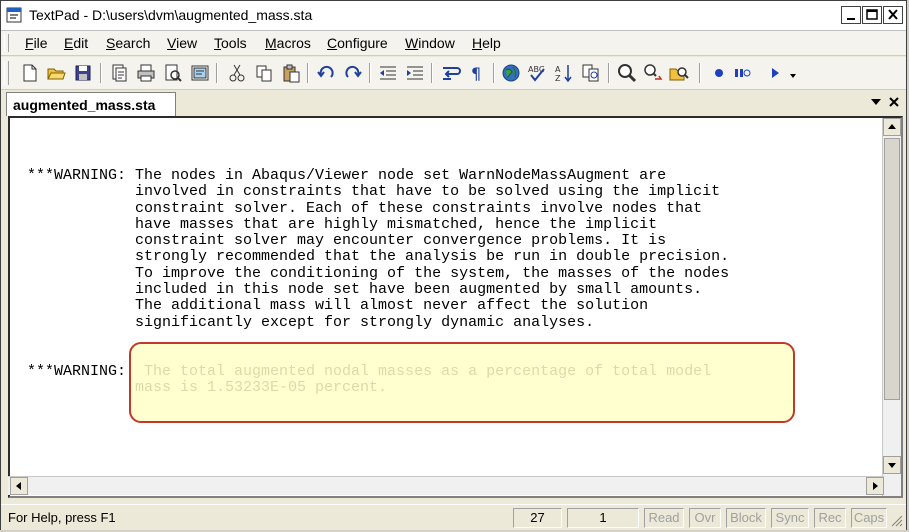 This screenshot has width=909, height=532. Describe the element at coordinates (451, 73) in the screenshot. I see `word-wrap-icon` at that location.